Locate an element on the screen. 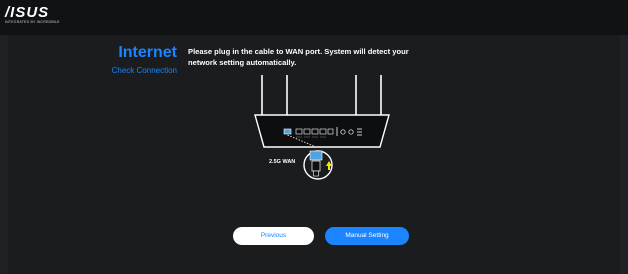 The height and width of the screenshot is (274, 628). router-illustration is located at coordinates (322, 127).